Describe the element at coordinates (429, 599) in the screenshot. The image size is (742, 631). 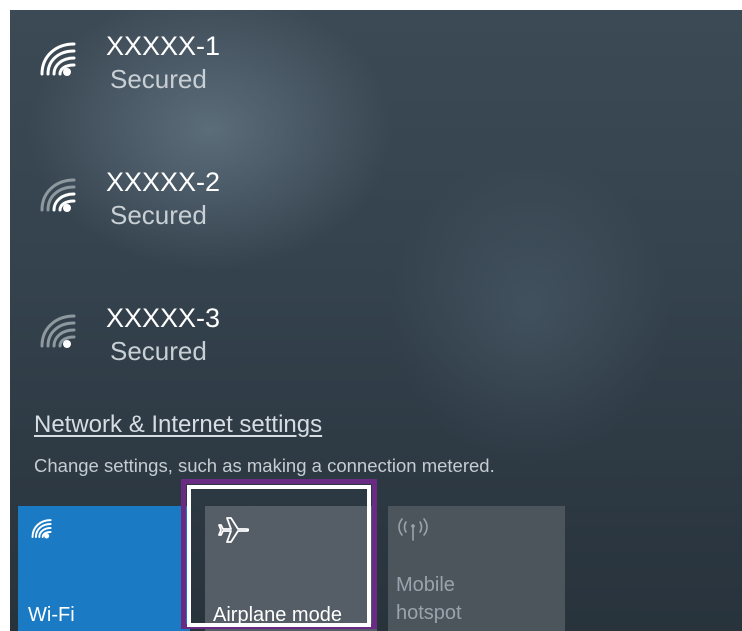
I see `hotspot-tile-label: Mobile hotspot` at that location.